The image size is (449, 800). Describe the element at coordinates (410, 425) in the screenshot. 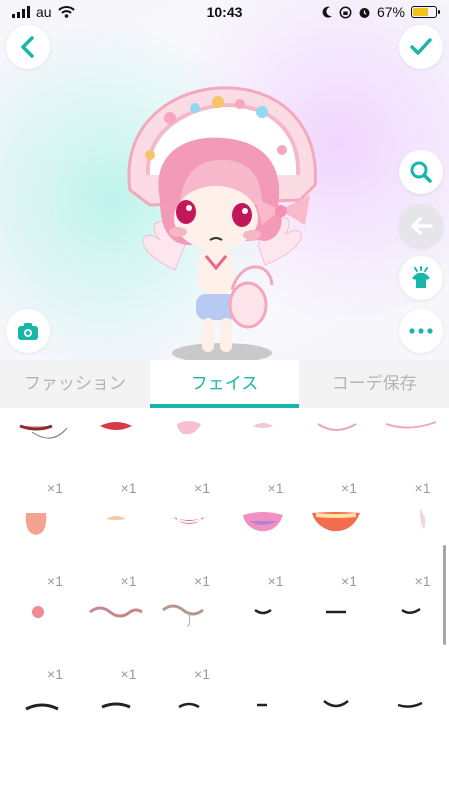

I see `smile-wide-pink-icon` at that location.